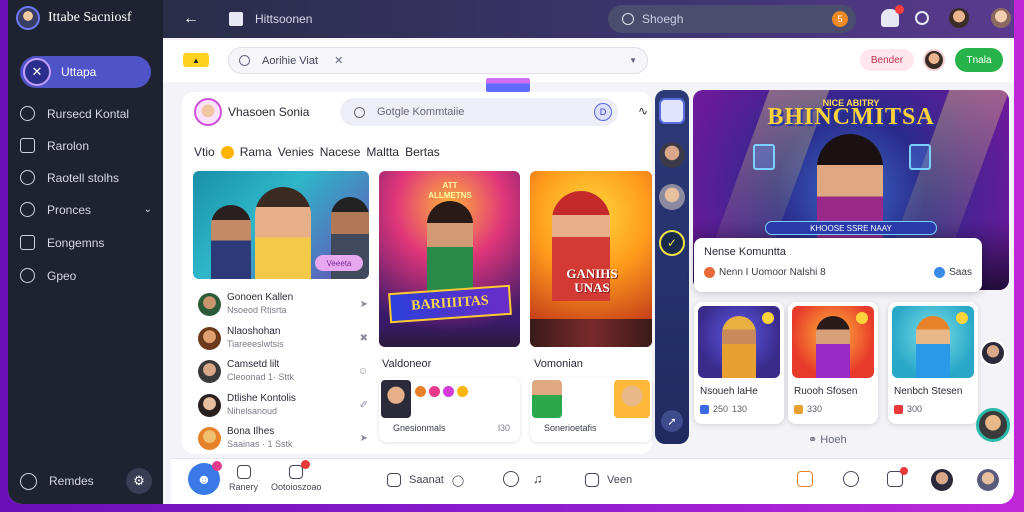 The width and height of the screenshot is (1024, 512). I want to click on circle-icon, so click(28, 481).